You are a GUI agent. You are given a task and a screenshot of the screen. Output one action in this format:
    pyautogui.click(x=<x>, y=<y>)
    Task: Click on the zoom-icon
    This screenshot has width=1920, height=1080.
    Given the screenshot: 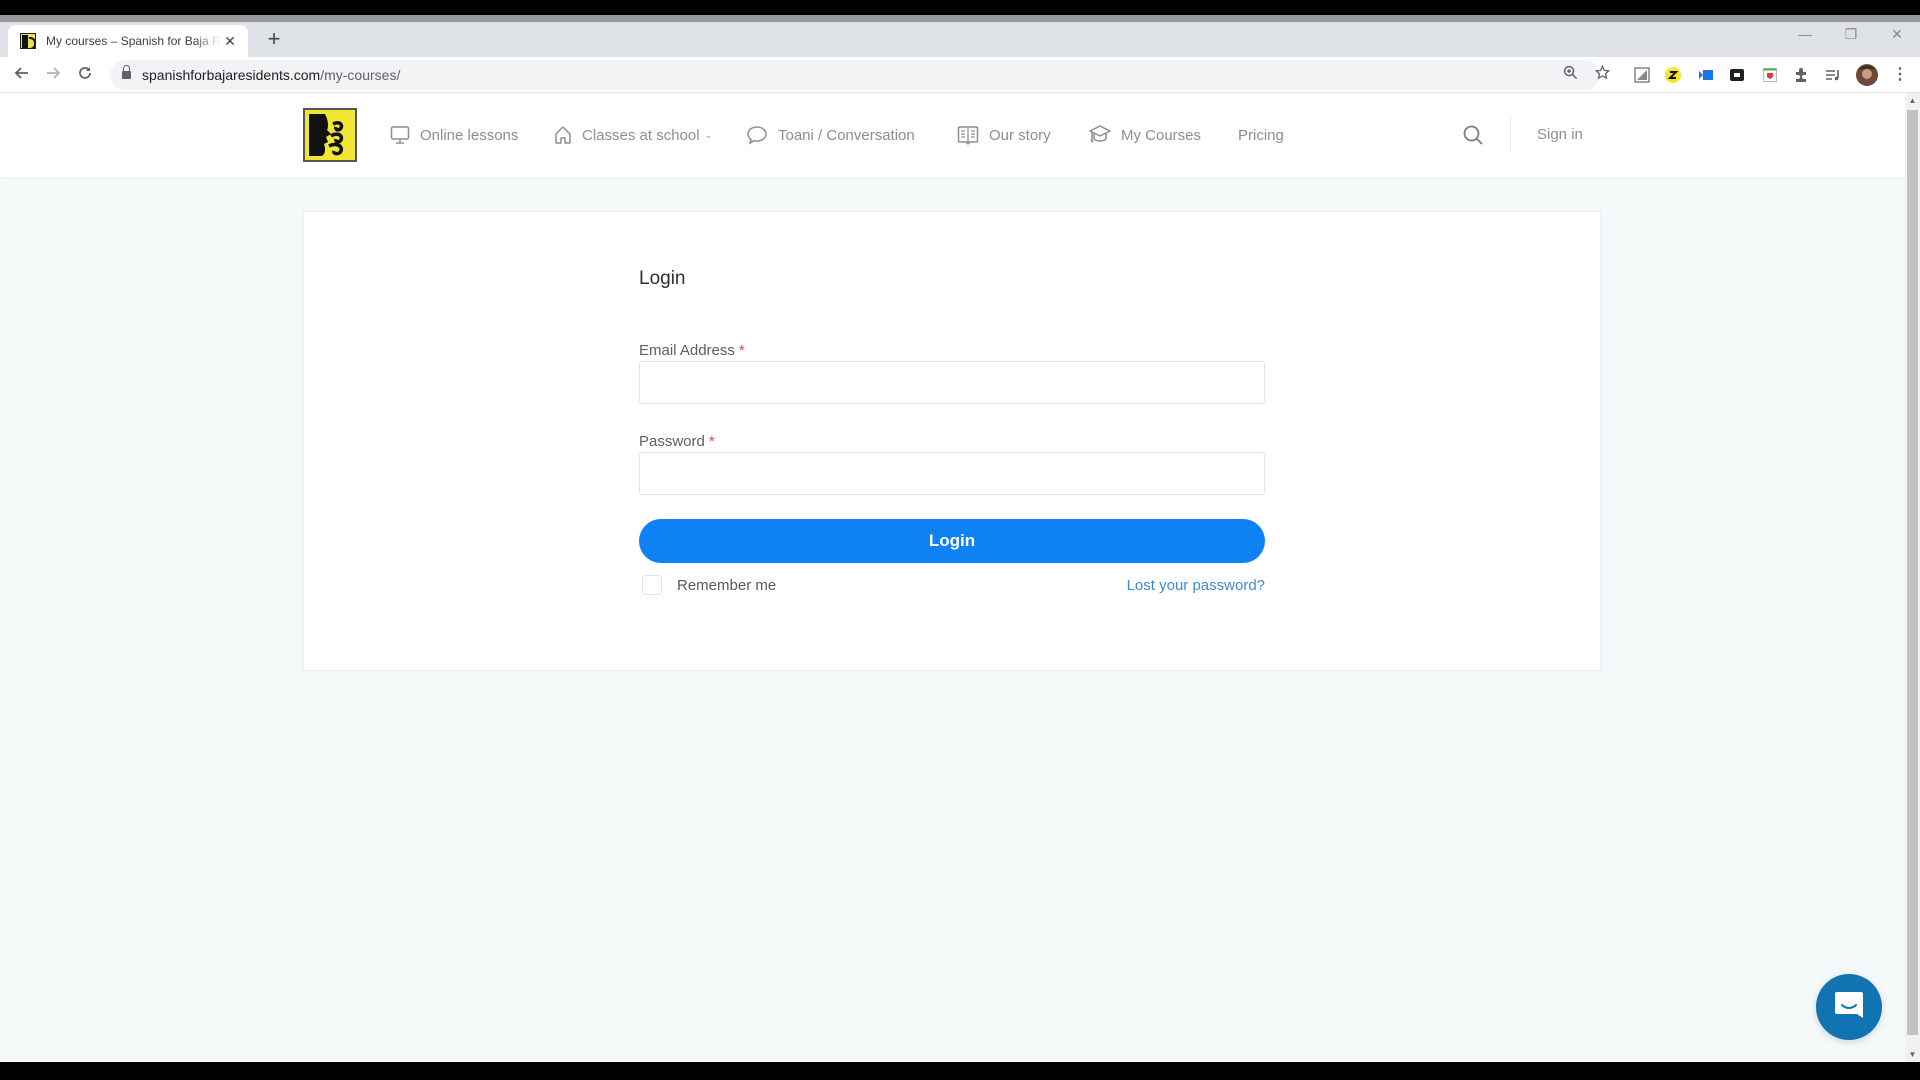 What is the action you would take?
    pyautogui.click(x=1570, y=74)
    